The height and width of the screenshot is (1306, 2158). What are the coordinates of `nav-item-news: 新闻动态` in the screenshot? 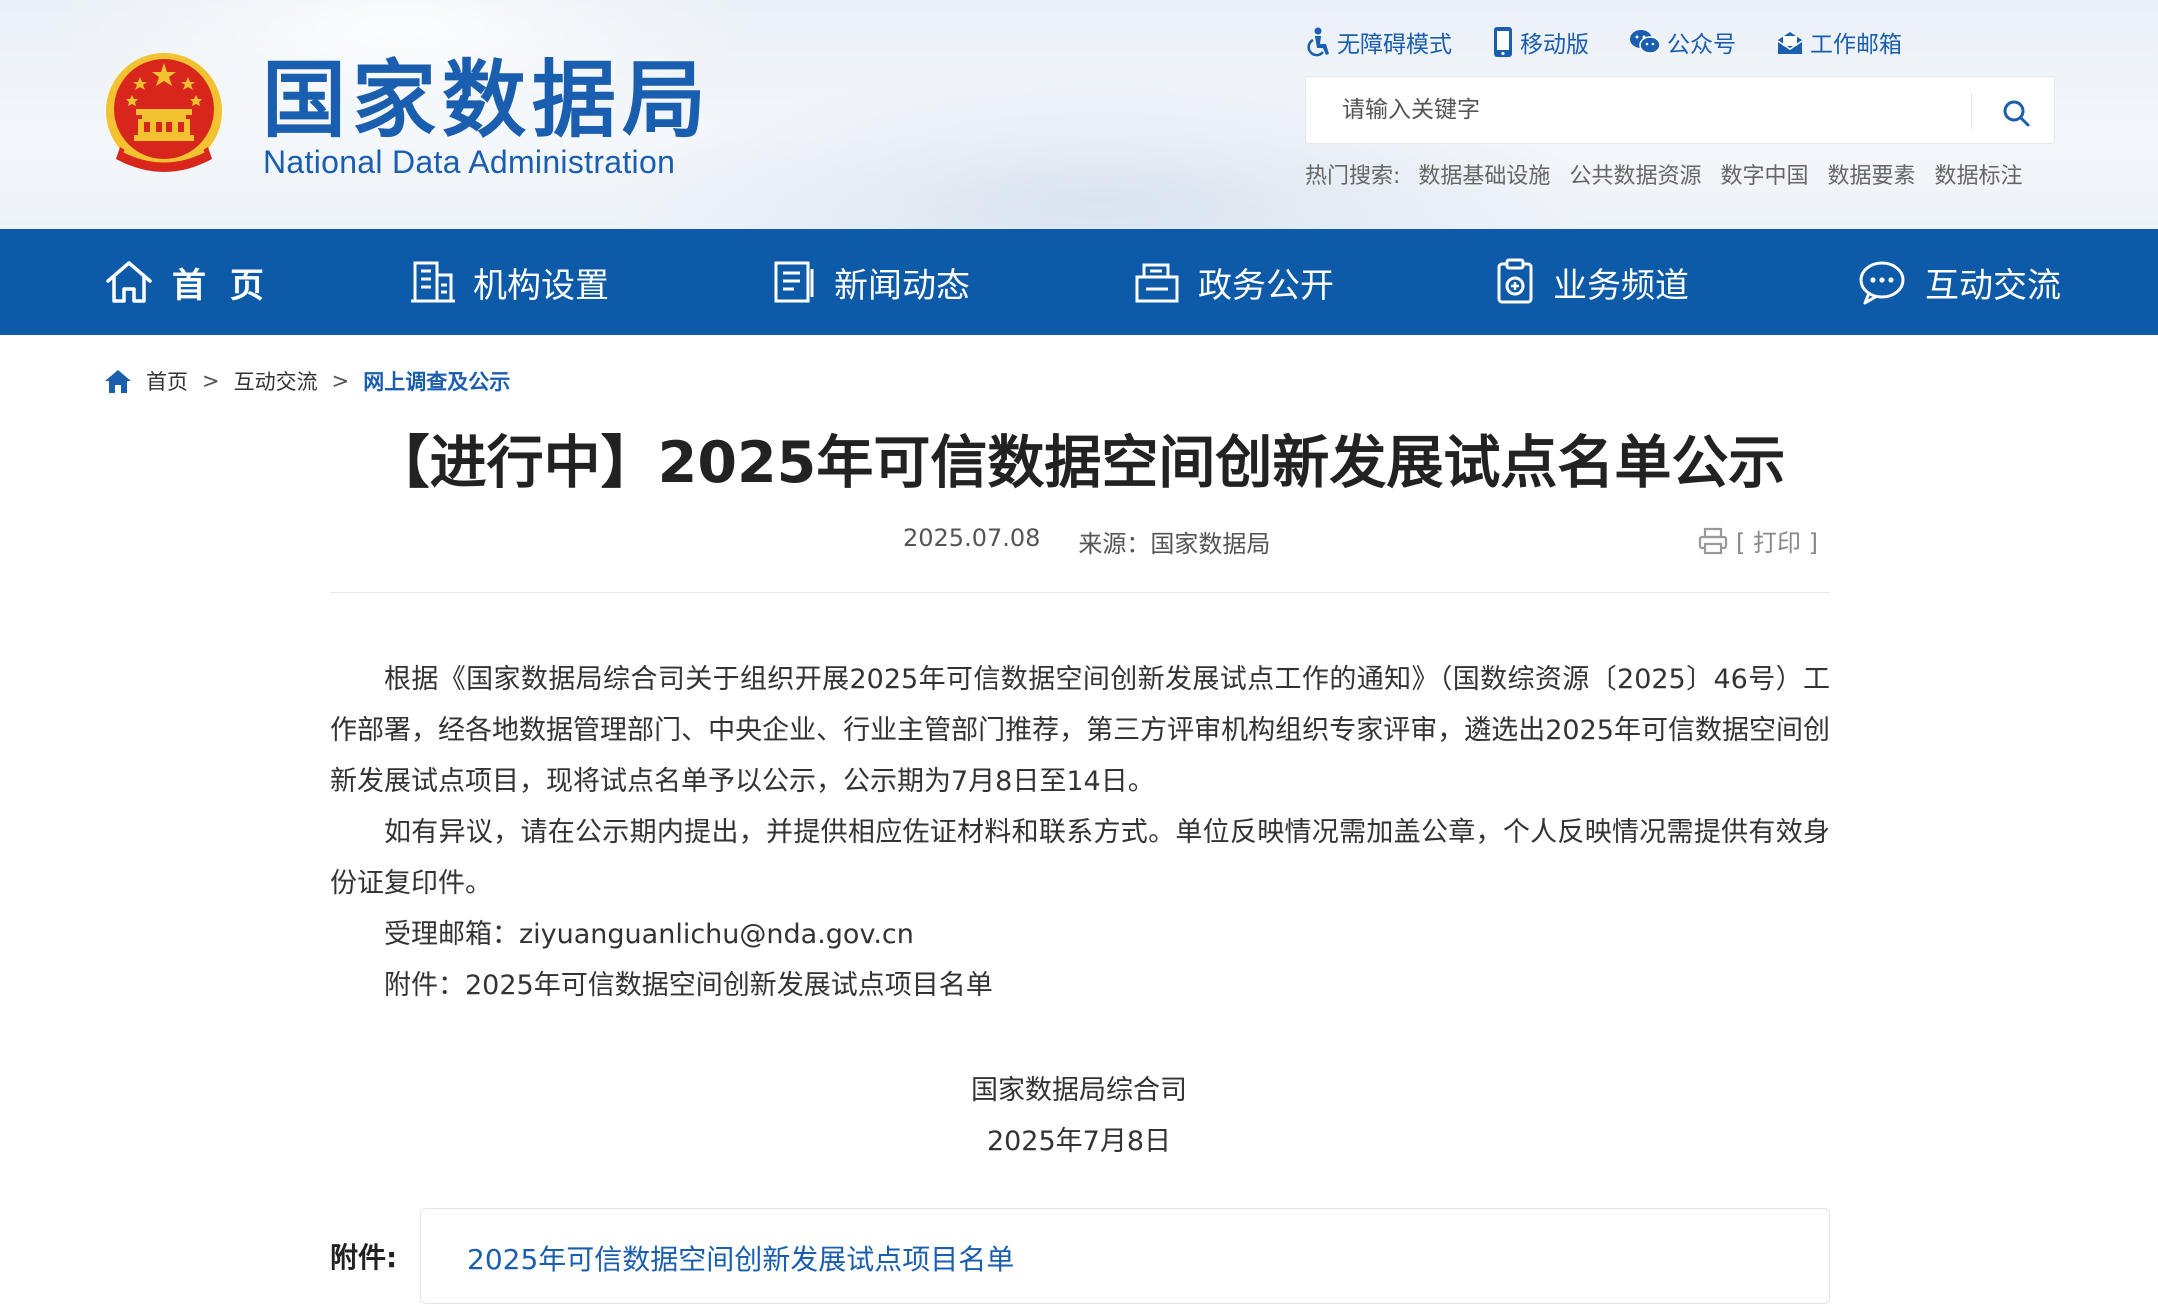 It's located at (871, 282).